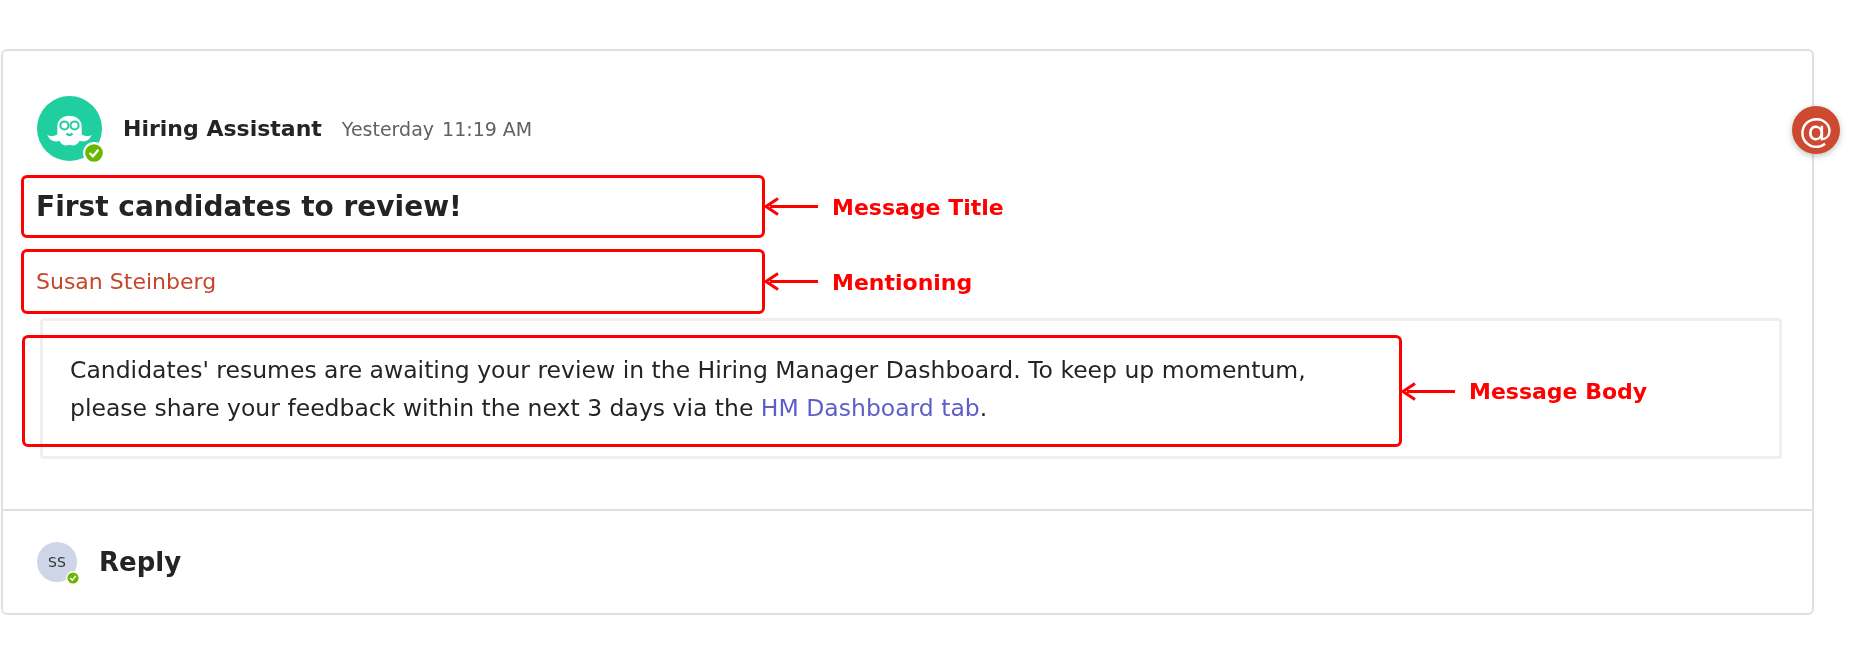 The image size is (1855, 664). I want to click on message-body: Candidates' resumes are awaiting your review in the Hiring Manager Dashboard. To keep up momentum, please share your feedback within the next 3 days via the HM Dashboard tab., so click(688, 389).